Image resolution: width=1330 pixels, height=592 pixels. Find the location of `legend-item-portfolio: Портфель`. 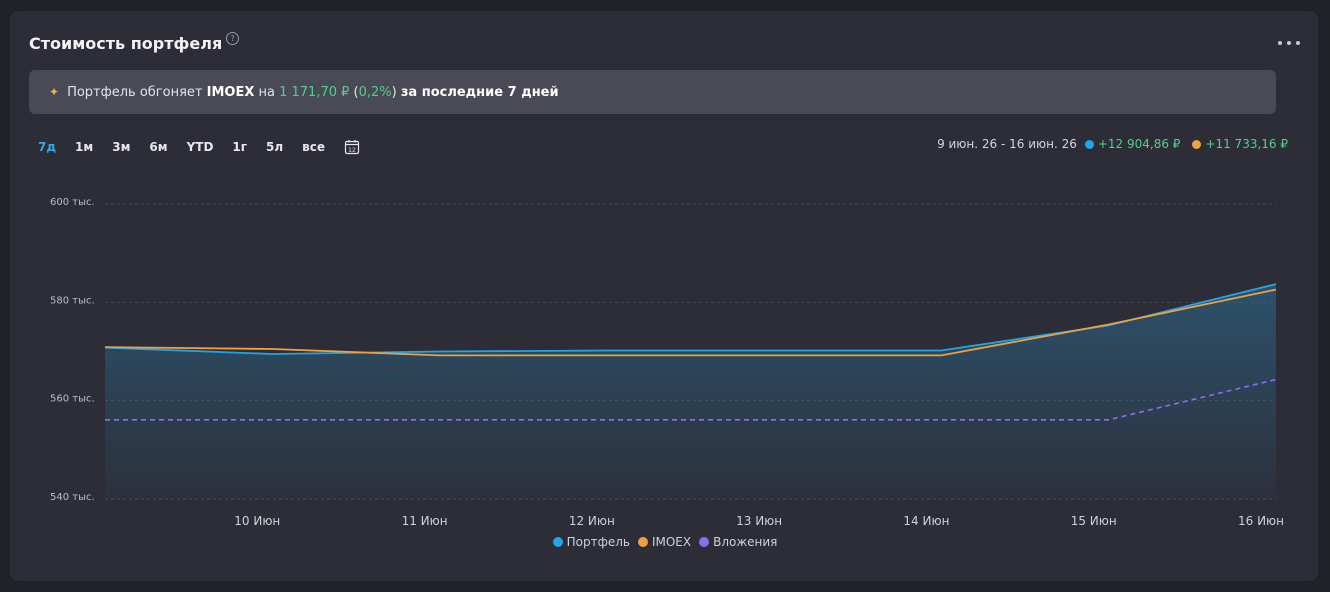

legend-item-portfolio: Портфель is located at coordinates (591, 542).